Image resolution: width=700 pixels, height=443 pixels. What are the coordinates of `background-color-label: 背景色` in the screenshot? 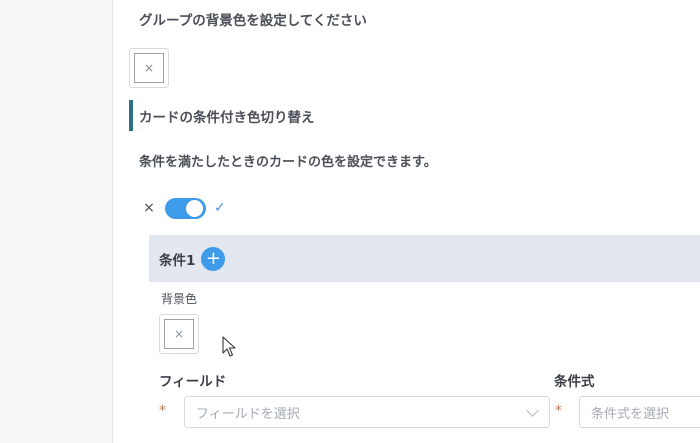 It's located at (179, 299).